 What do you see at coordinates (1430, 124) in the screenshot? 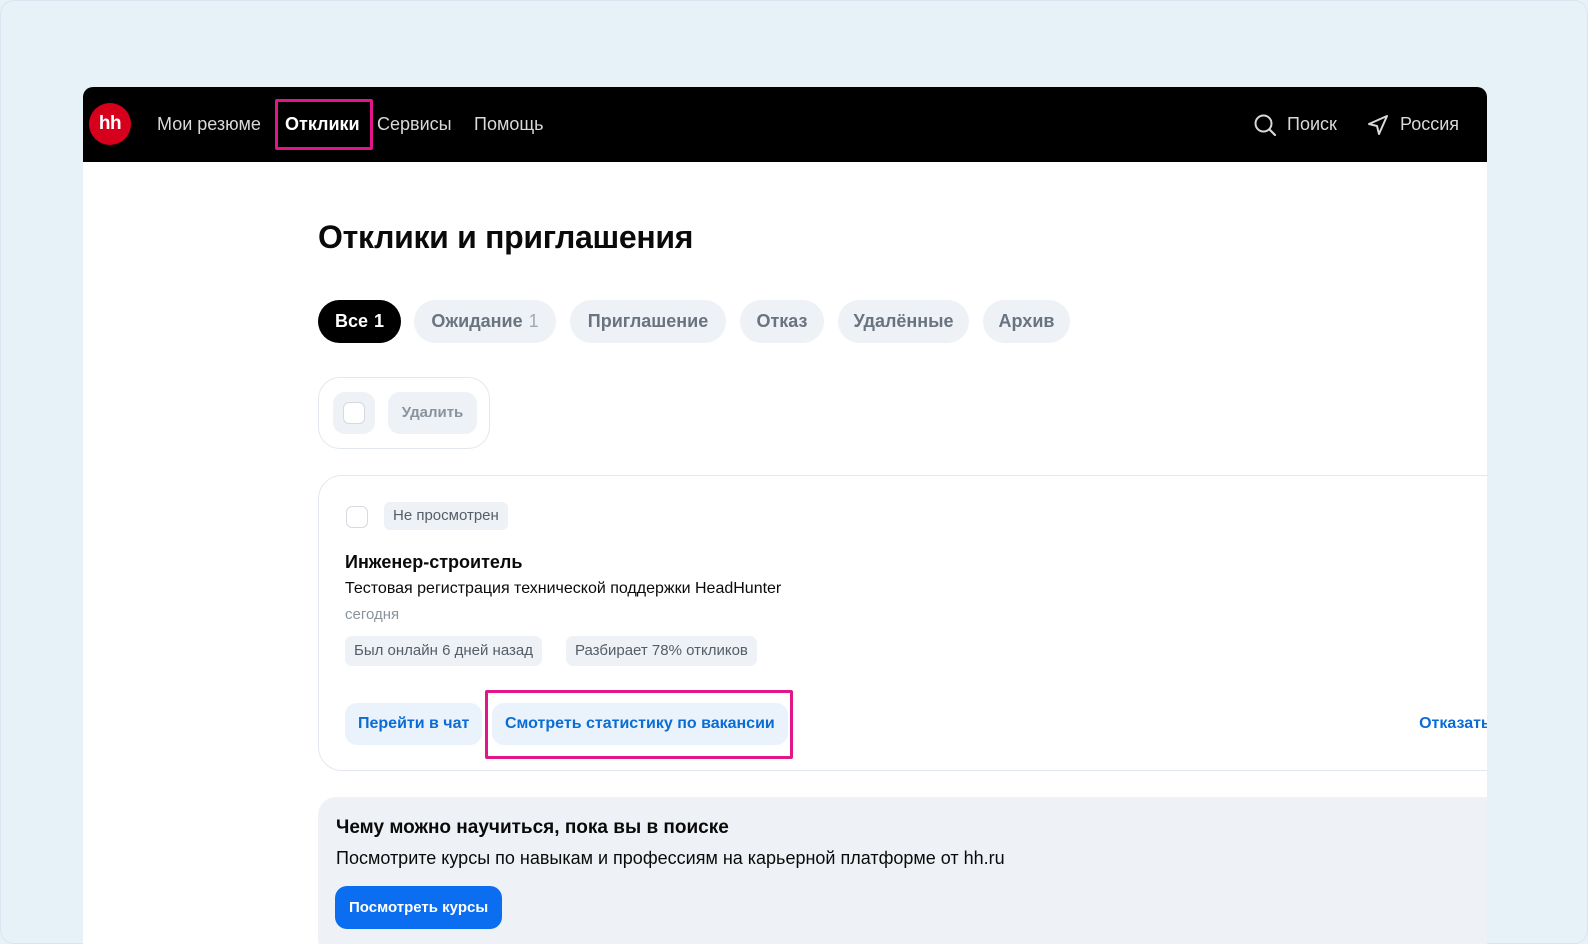
I see `region-label: Россия` at bounding box center [1430, 124].